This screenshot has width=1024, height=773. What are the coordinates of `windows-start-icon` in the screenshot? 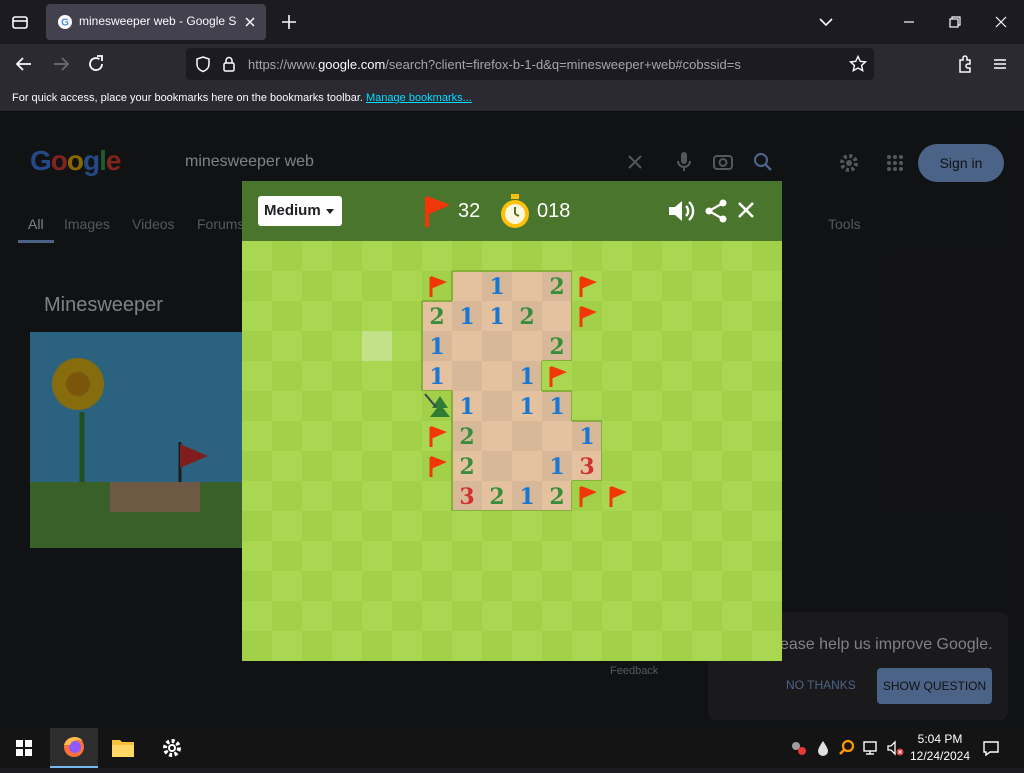 It's located at (24, 748).